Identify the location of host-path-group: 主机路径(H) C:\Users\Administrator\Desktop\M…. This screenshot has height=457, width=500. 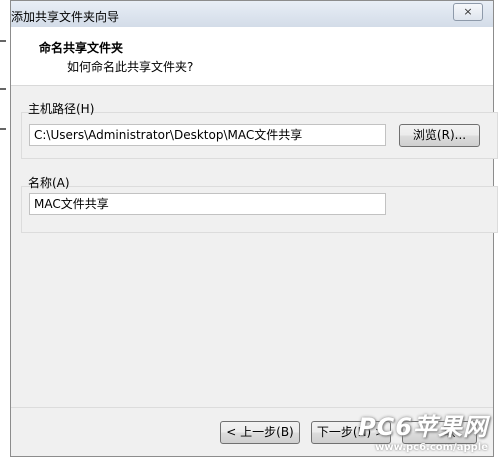
(259, 130).